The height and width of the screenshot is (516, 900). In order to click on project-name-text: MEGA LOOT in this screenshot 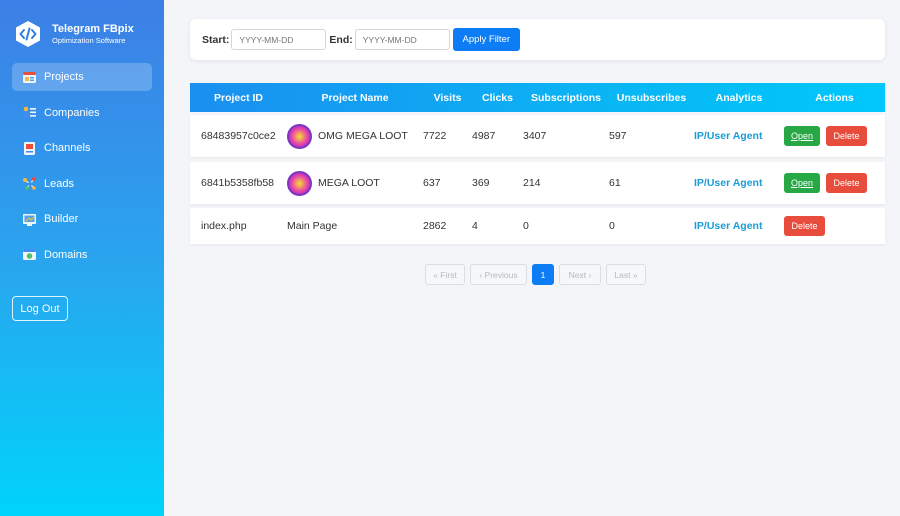, I will do `click(349, 183)`.